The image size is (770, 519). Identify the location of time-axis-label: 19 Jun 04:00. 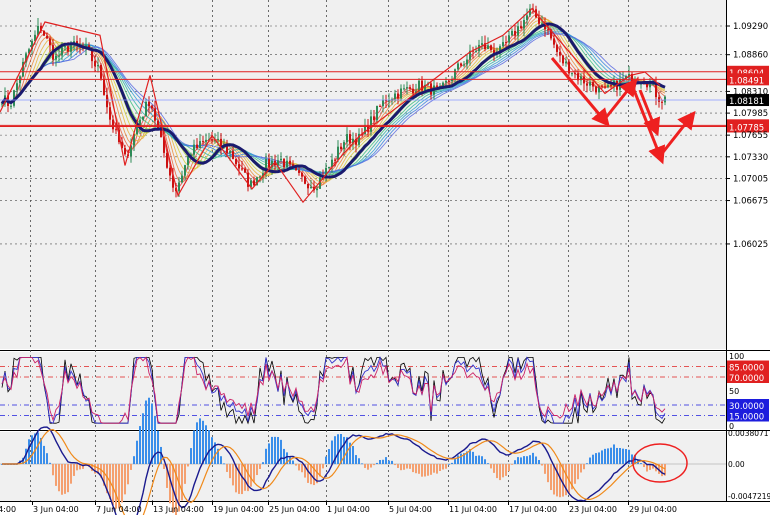
(238, 509).